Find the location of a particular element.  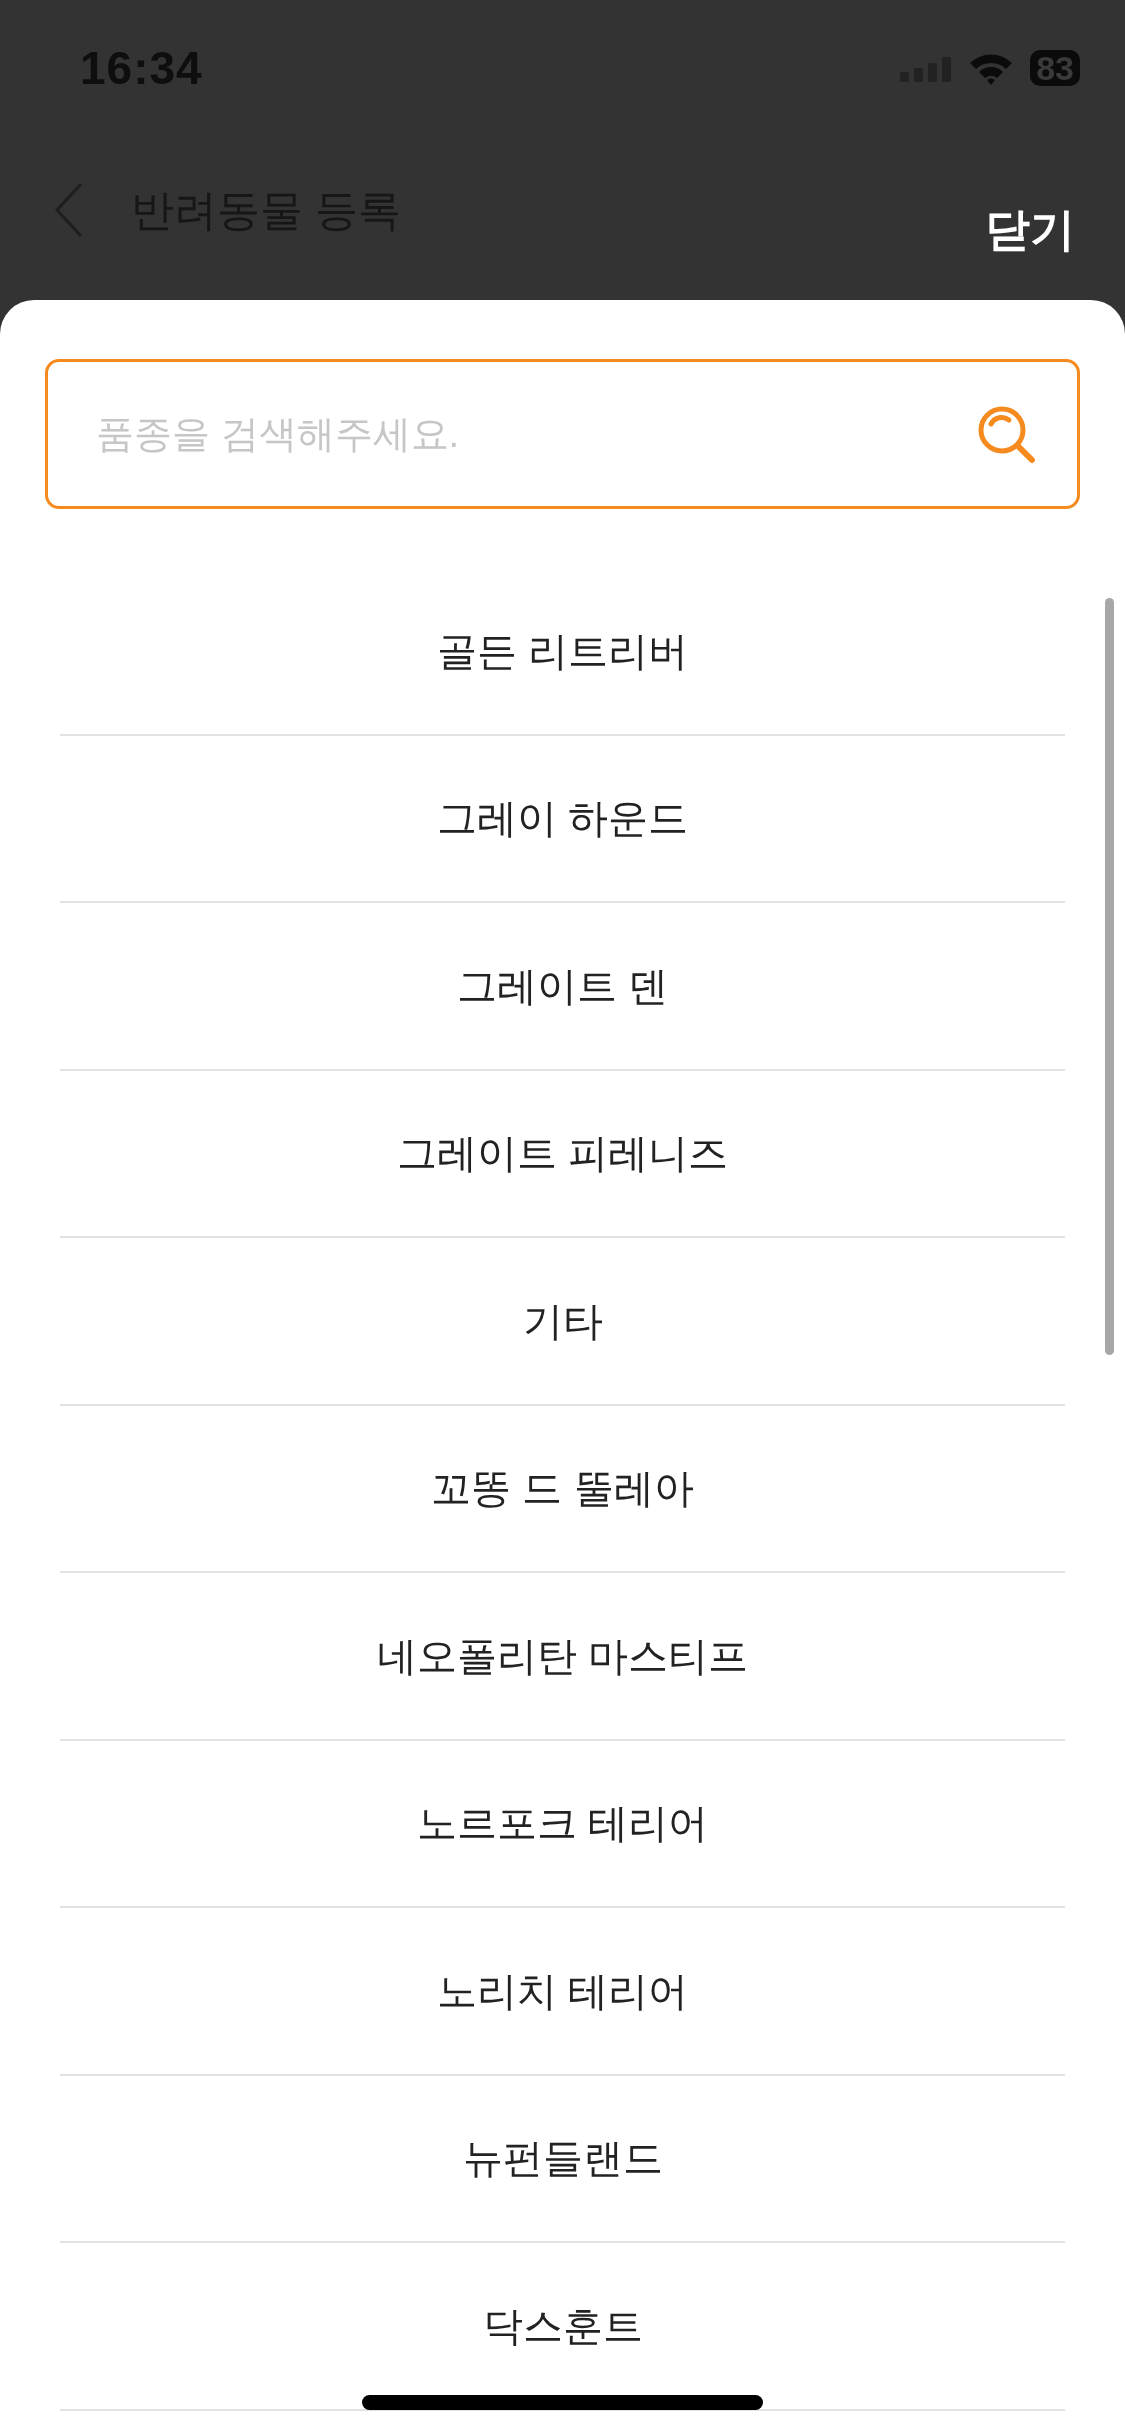

close-button: 닫기 is located at coordinates (1030, 230).